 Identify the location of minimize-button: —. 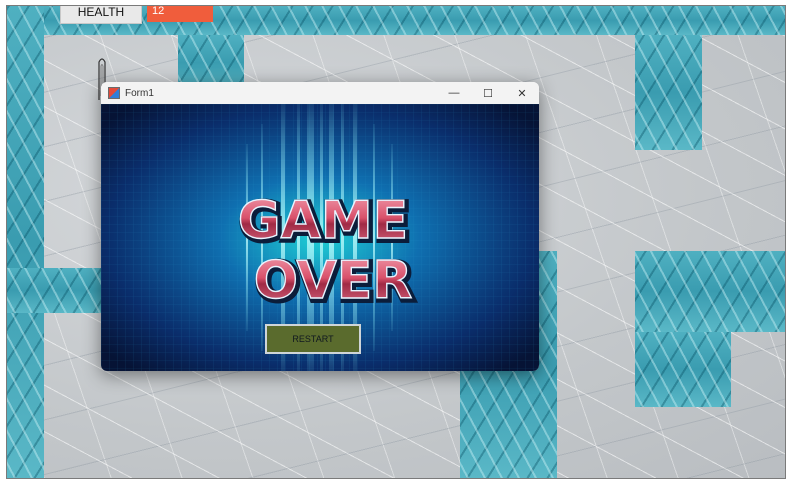
(454, 93).